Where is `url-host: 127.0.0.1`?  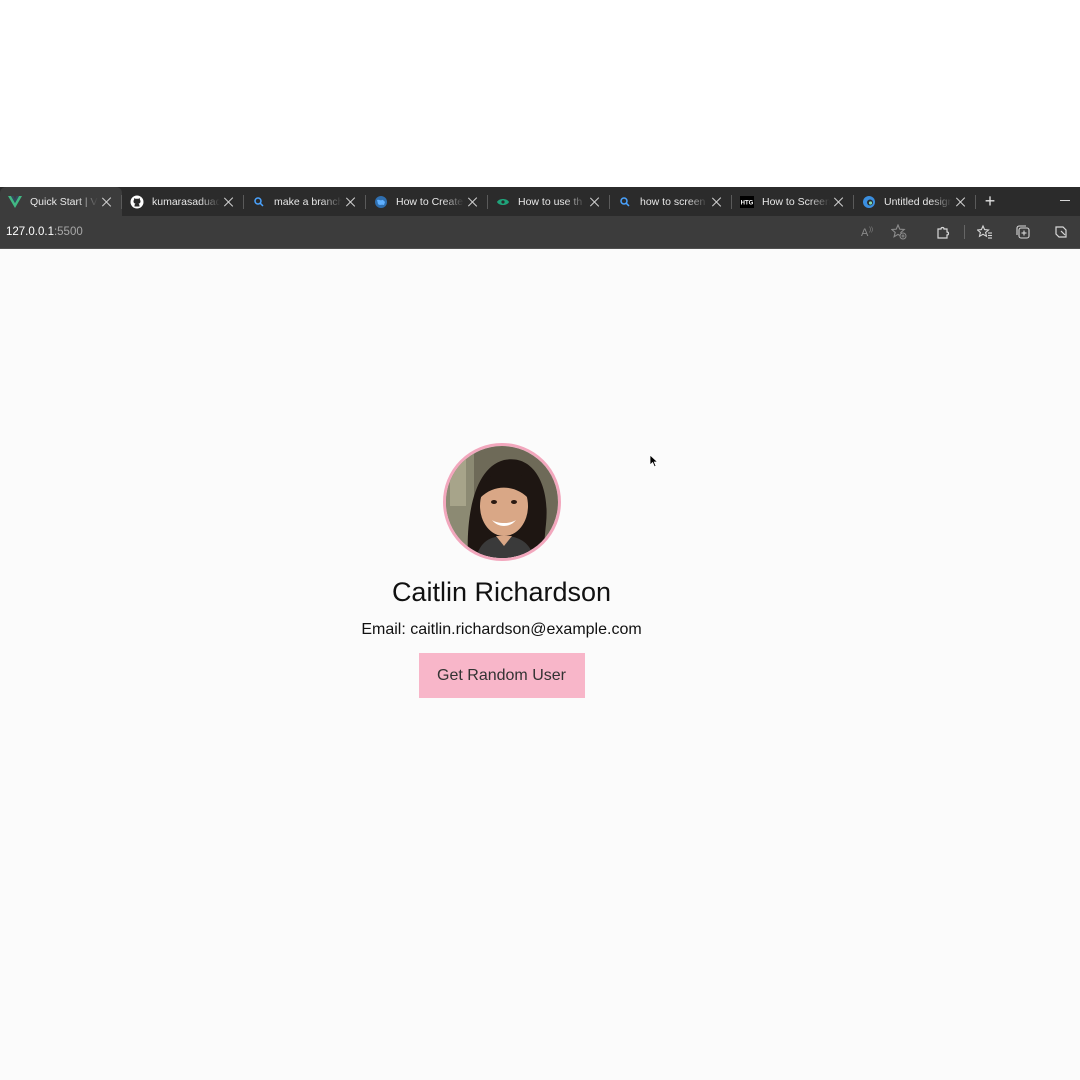 url-host: 127.0.0.1 is located at coordinates (30, 232).